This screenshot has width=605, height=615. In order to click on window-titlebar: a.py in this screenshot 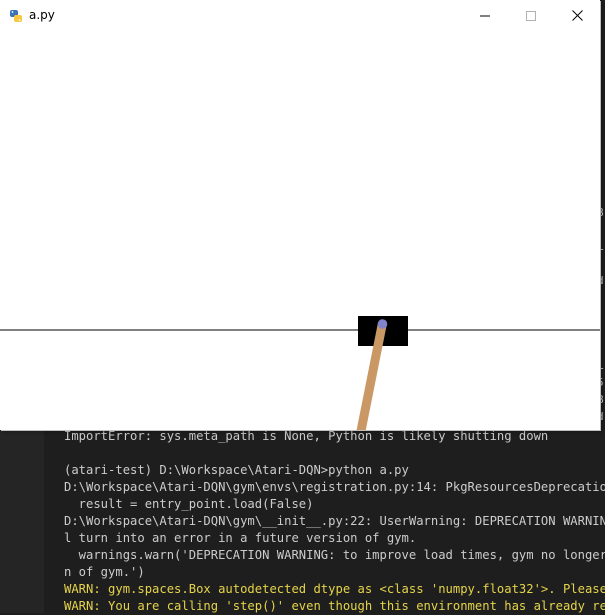, I will do `click(300, 15)`.